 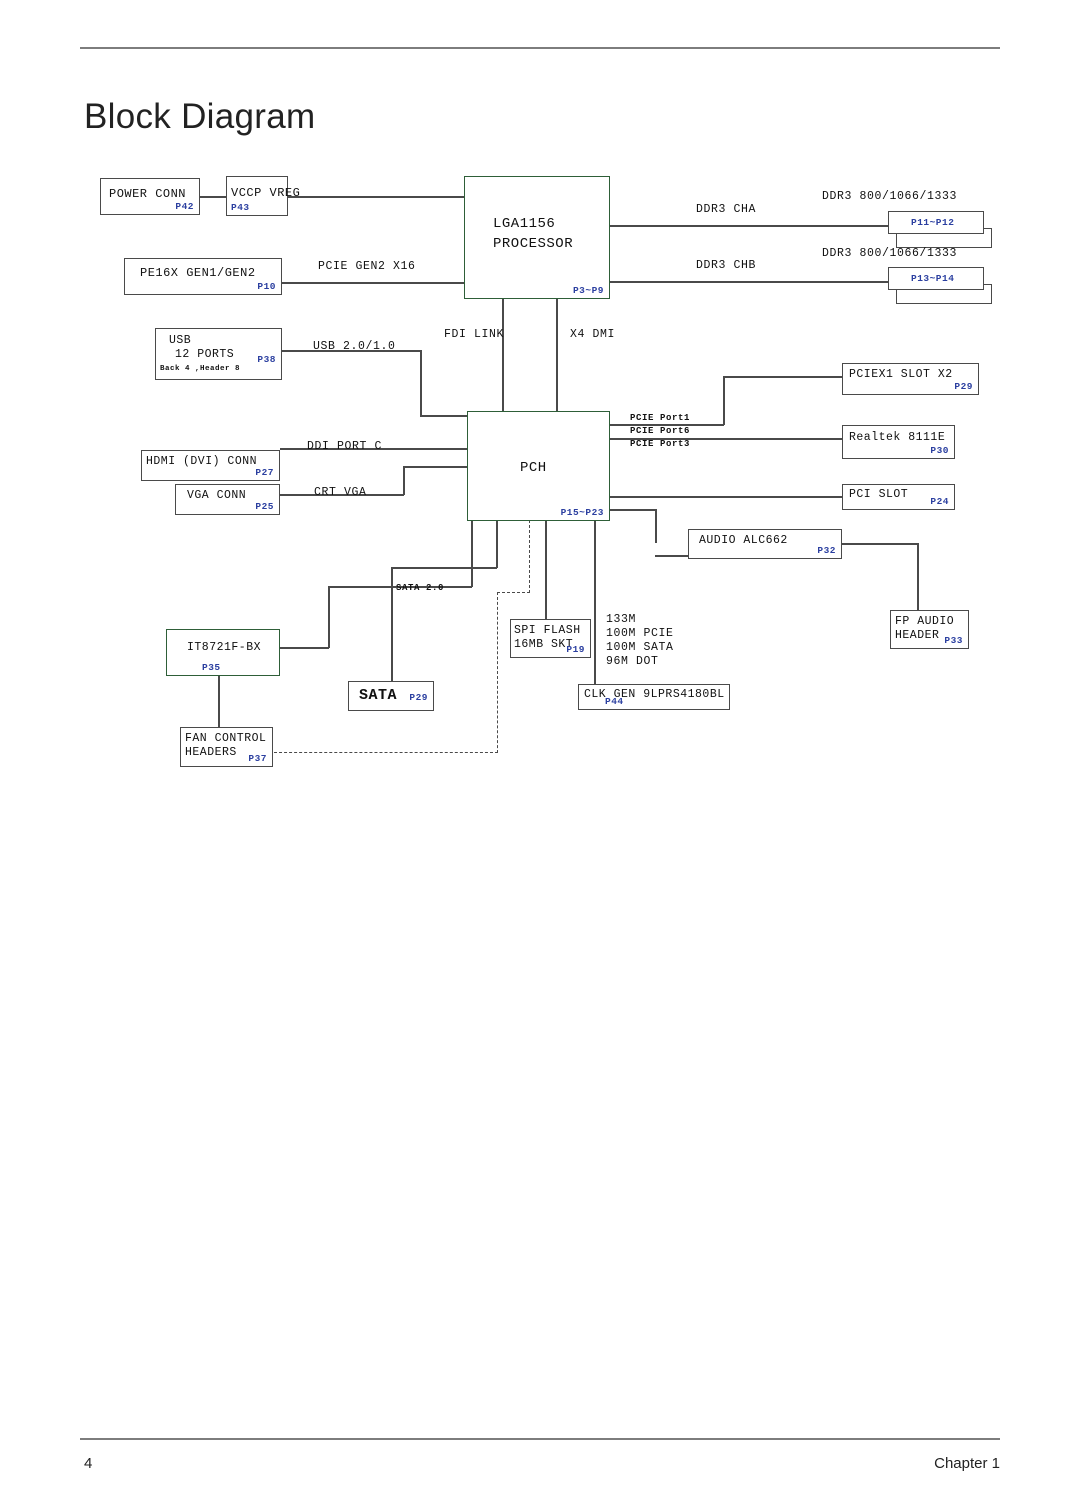 I want to click on block-spi-flash: SPI FLASH 16MB SKT P19, so click(x=550, y=638).